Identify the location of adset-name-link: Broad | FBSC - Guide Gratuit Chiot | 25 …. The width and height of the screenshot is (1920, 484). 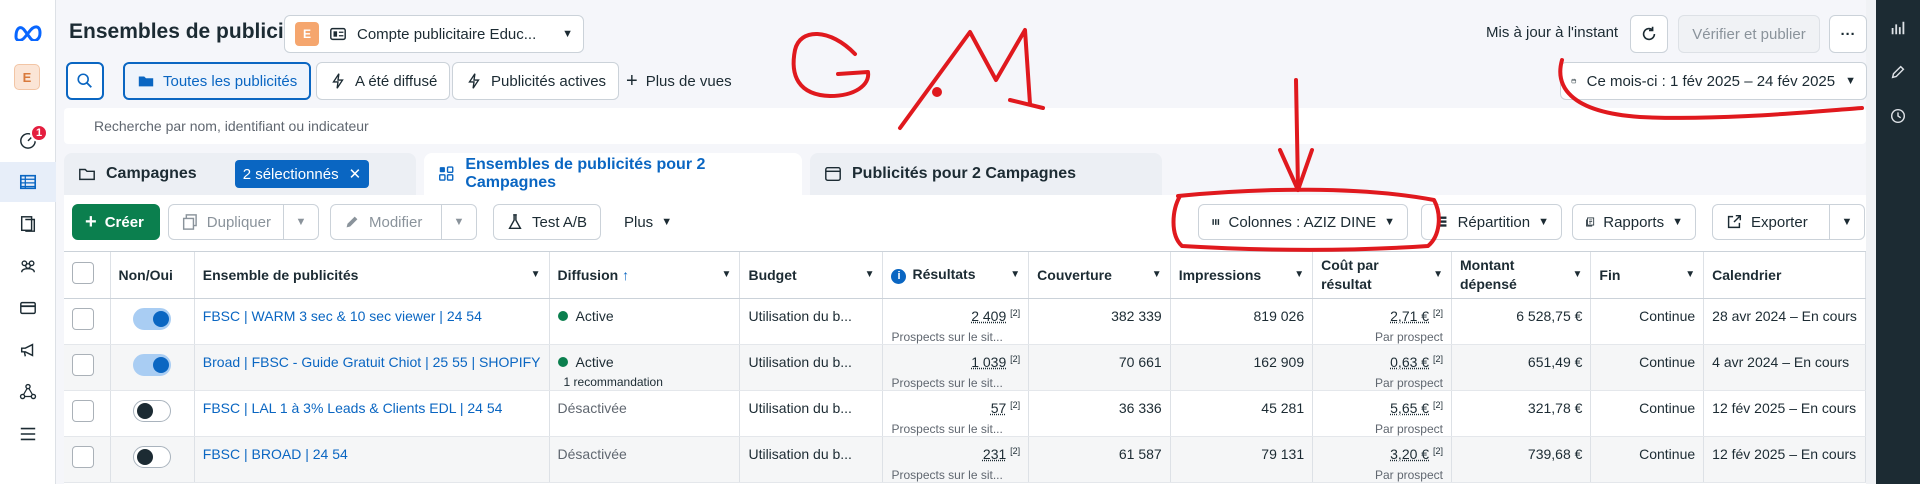
(372, 362).